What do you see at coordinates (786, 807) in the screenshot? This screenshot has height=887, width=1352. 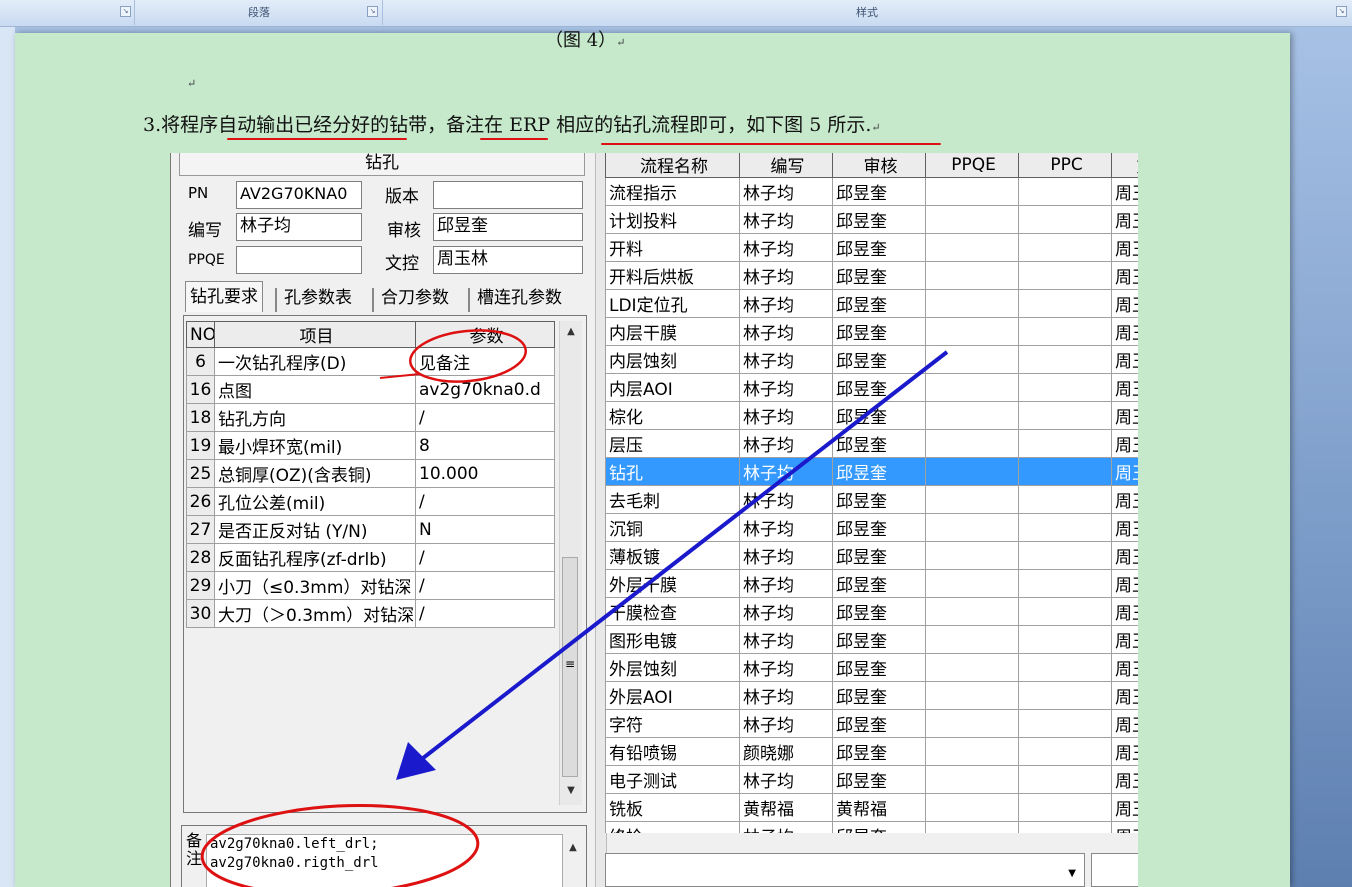 I see `table-cell-author: 黄帮福` at bounding box center [786, 807].